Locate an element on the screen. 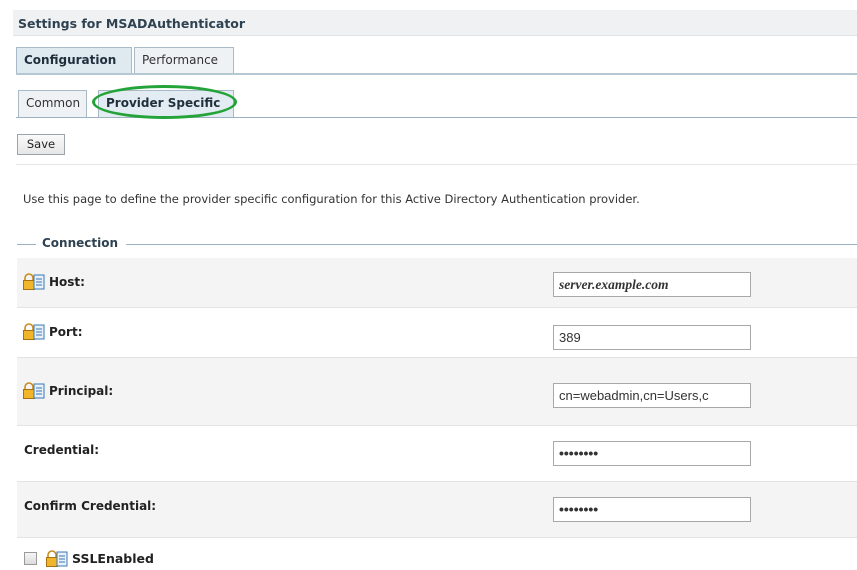 Image resolution: width=857 pixels, height=570 pixels. ssl-enabled-row: SSLEnabled is located at coordinates (89, 558).